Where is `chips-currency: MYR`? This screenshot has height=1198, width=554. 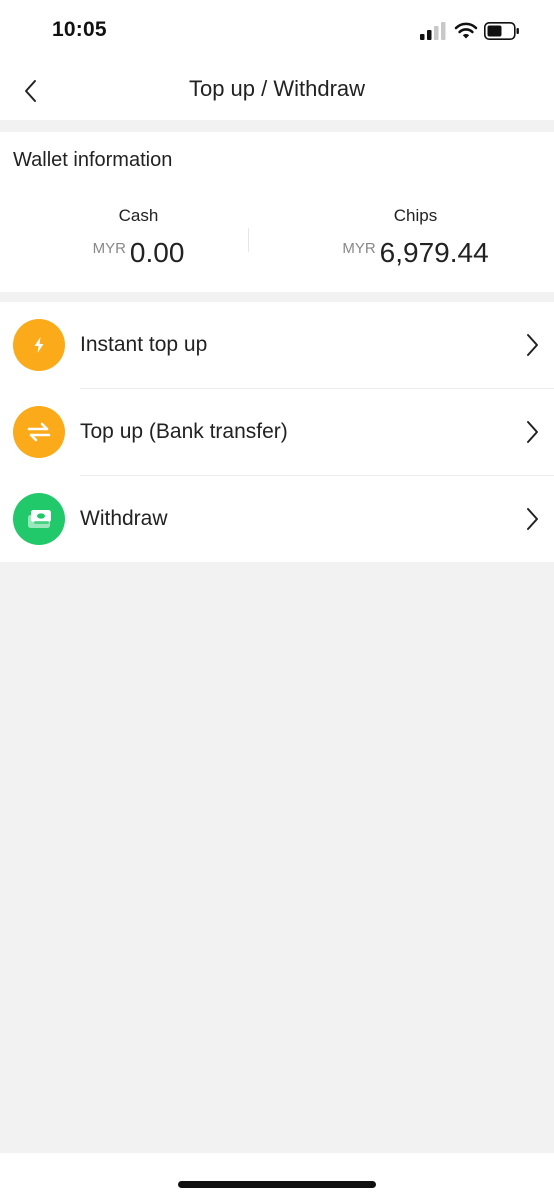
chips-currency: MYR is located at coordinates (359, 248).